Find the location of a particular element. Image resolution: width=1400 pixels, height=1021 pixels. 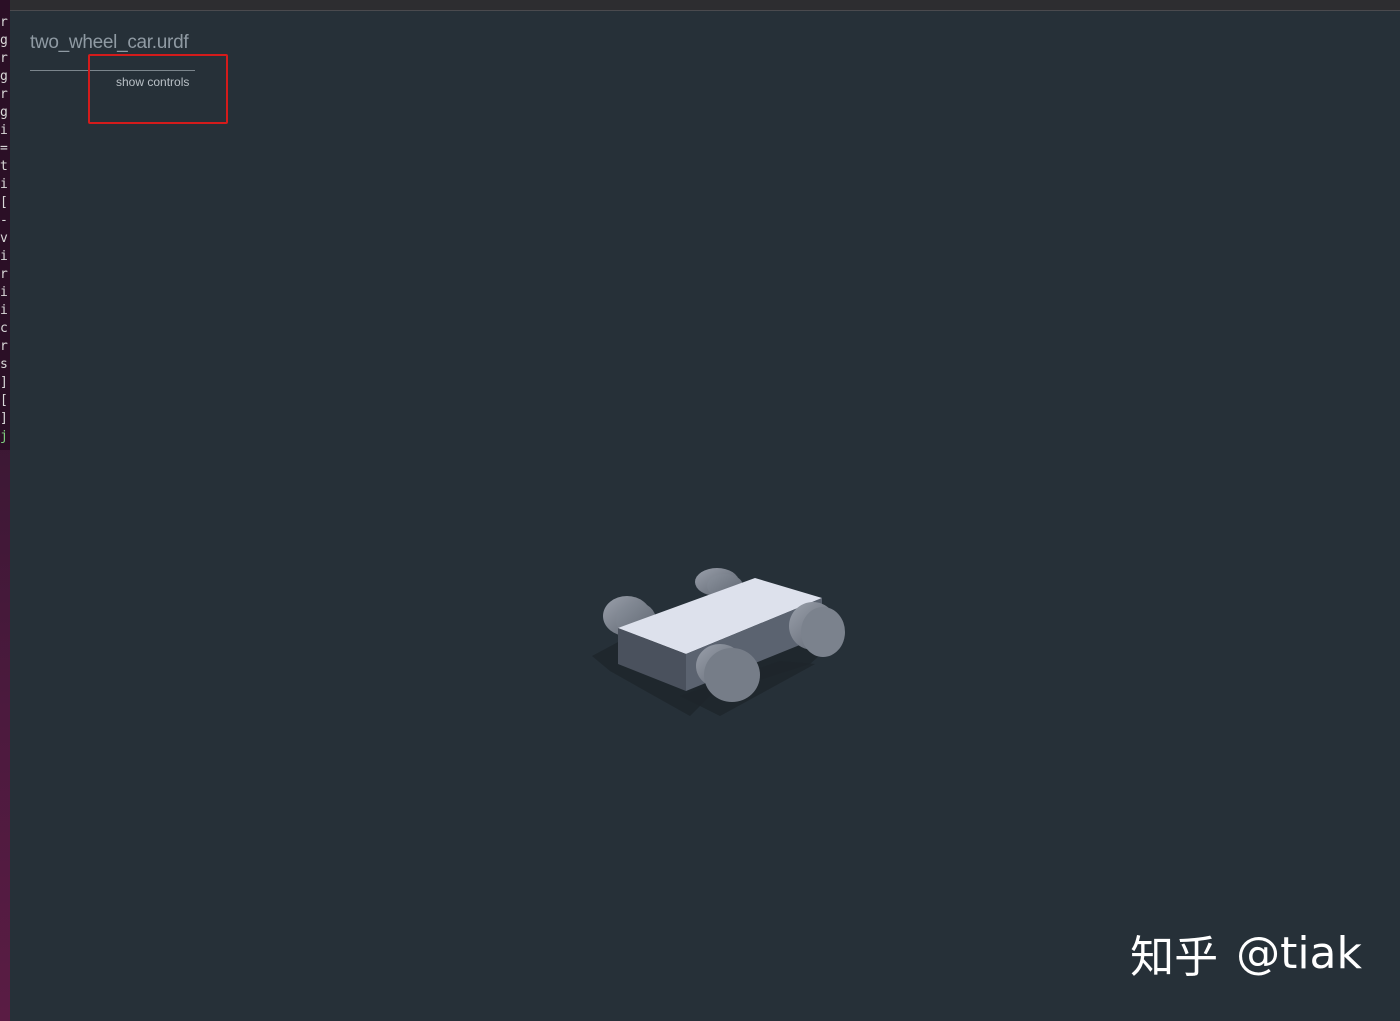

window-top-bar is located at coordinates (705, 5).